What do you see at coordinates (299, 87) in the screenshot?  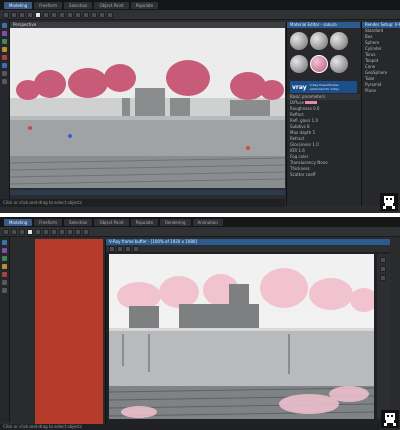 I see `vray-logo: vray` at bounding box center [299, 87].